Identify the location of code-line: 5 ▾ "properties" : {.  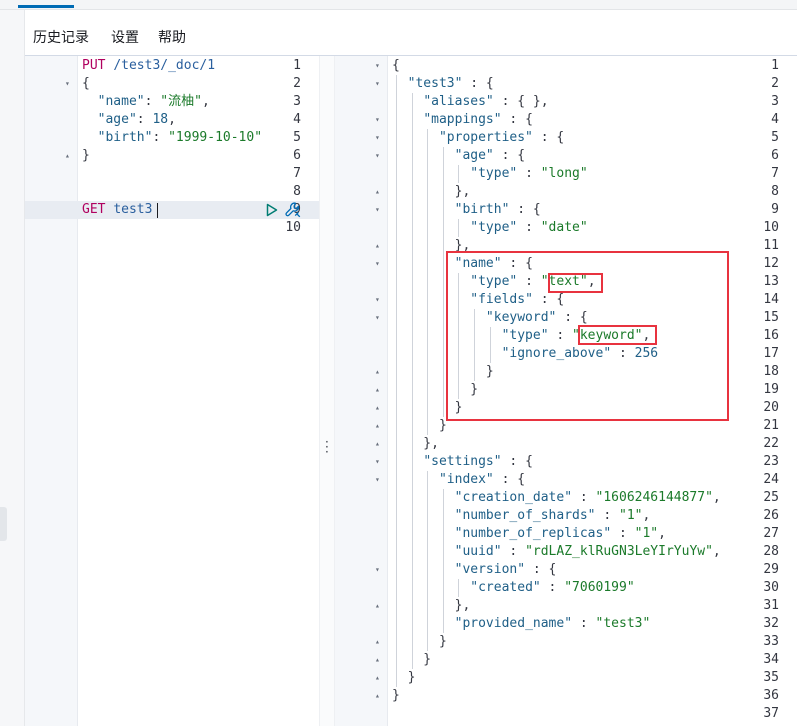
(566, 138).